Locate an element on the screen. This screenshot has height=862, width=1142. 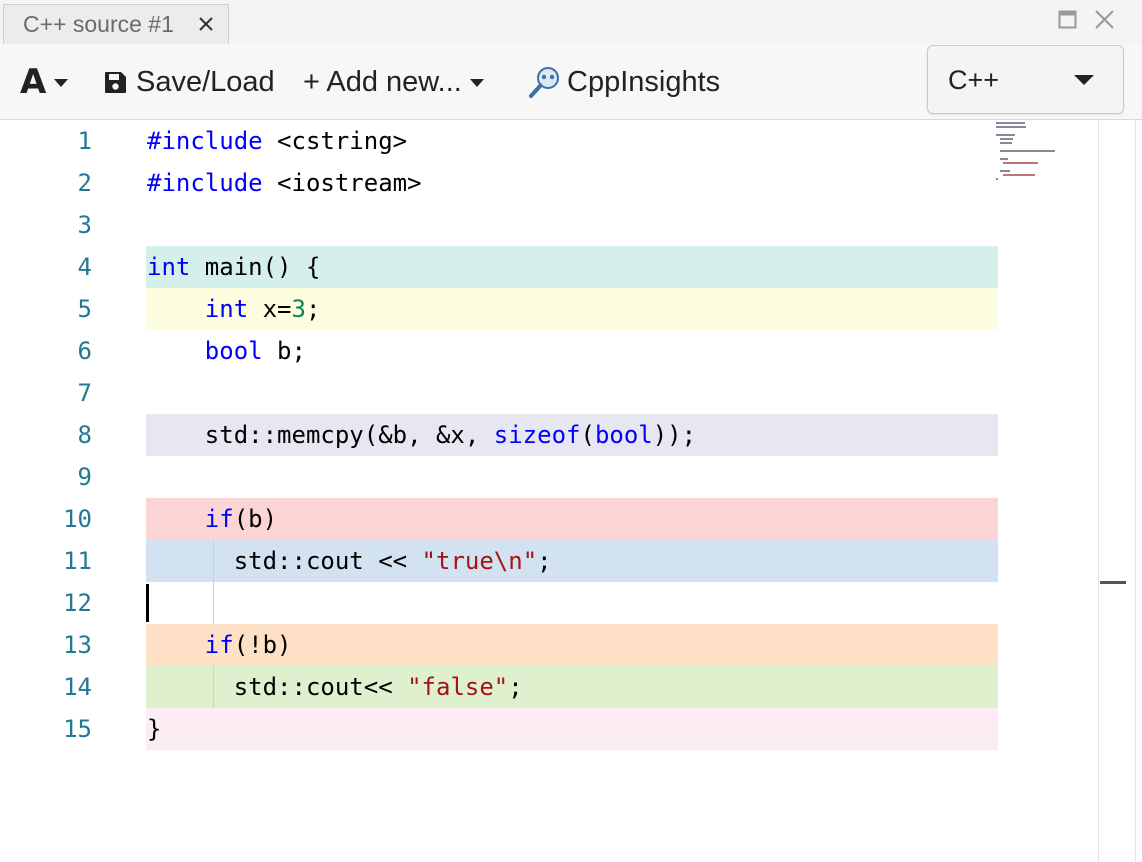
code-line: 3 is located at coordinates (499, 225).